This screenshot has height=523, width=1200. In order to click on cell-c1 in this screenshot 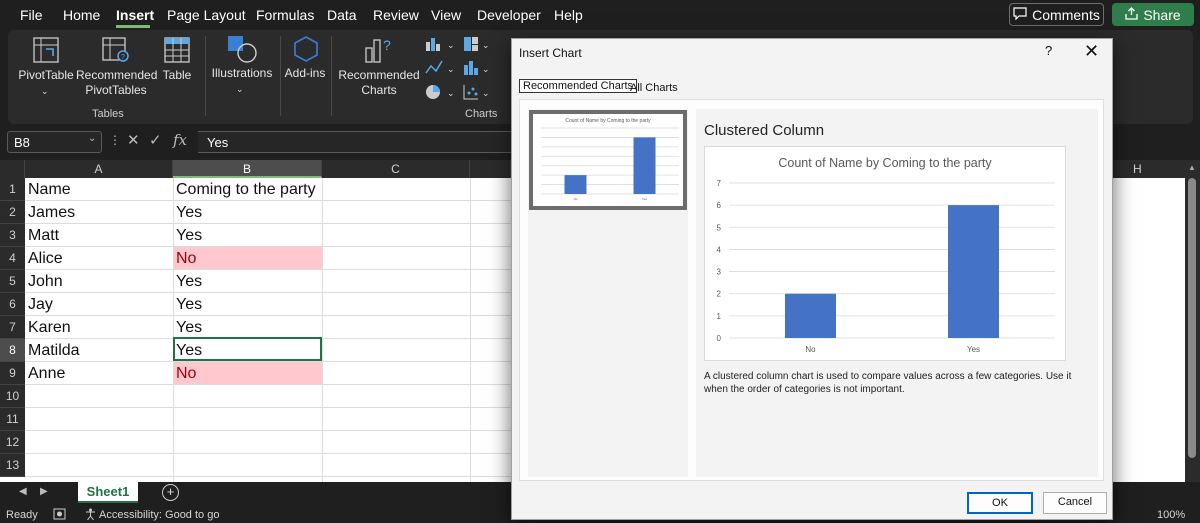, I will do `click(396, 189)`.